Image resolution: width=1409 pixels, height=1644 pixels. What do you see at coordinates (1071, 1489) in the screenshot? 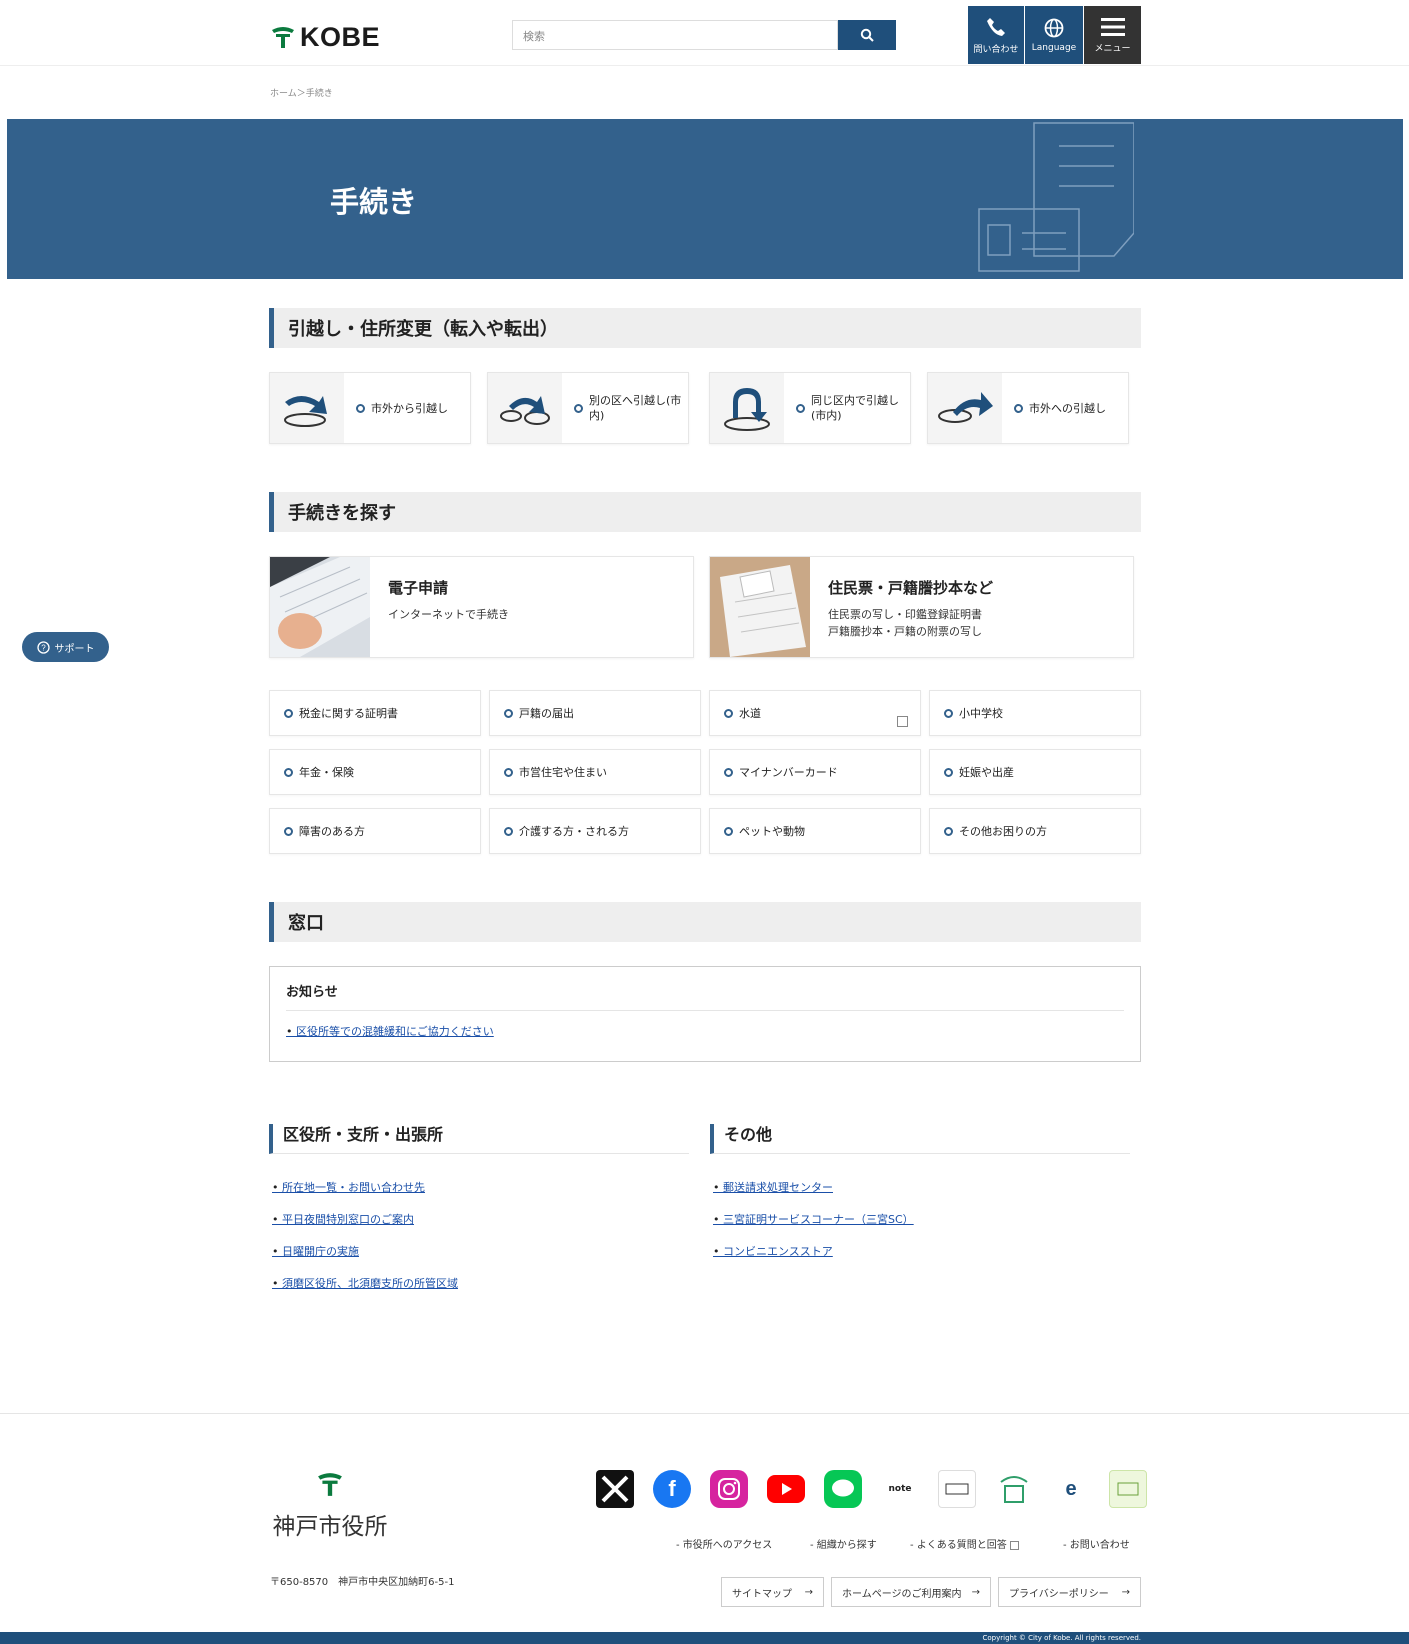
I see `e-kobe-icon: e` at bounding box center [1071, 1489].